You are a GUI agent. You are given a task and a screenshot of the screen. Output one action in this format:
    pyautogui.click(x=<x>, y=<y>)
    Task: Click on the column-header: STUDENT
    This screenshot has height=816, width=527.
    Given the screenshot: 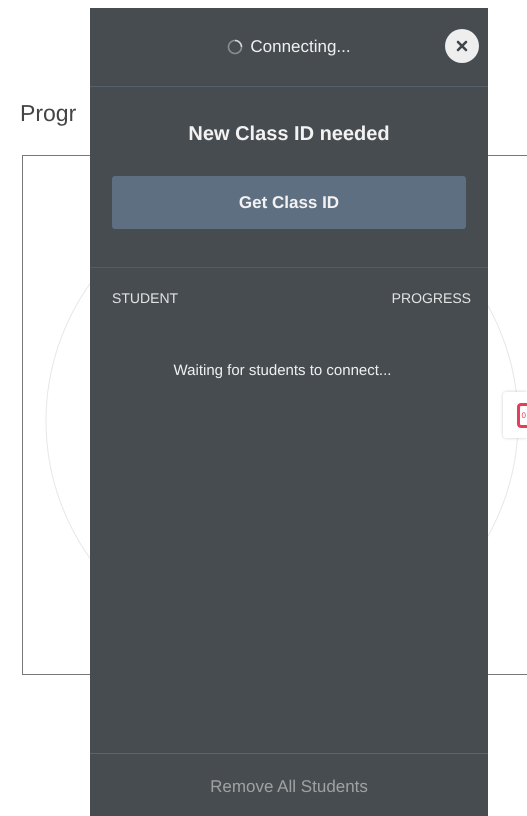 What is the action you would take?
    pyautogui.click(x=145, y=298)
    